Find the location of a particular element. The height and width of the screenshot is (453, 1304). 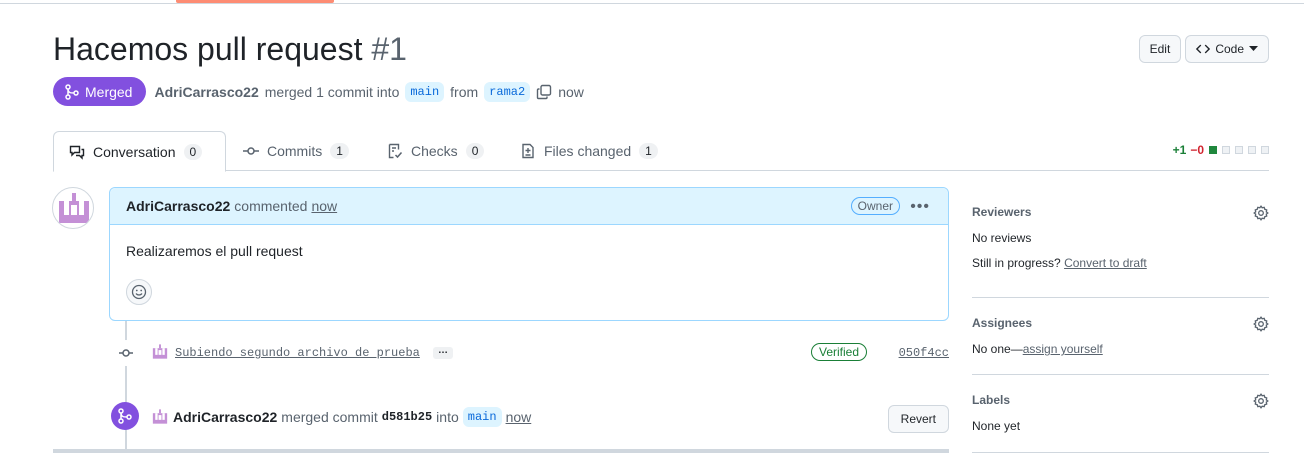

merge-target-branch: main is located at coordinates (482, 417).